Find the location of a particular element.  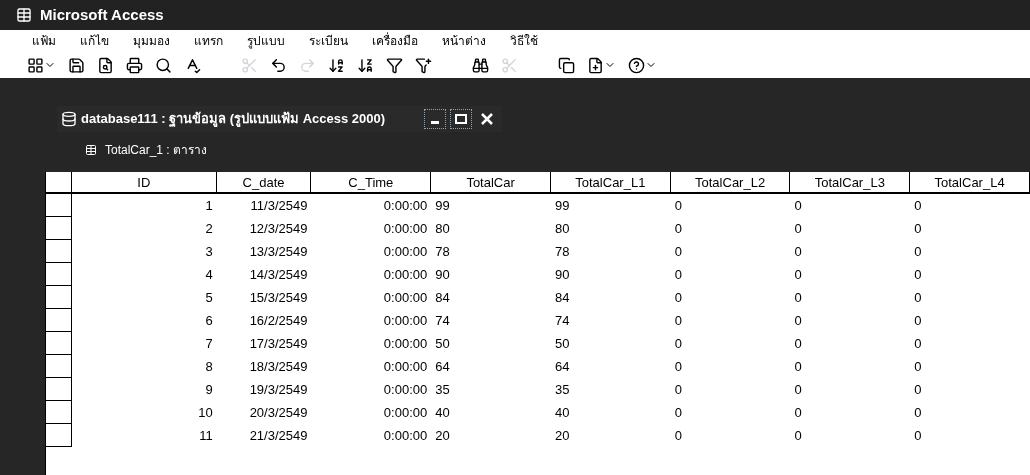

menu-item: มุมมอง is located at coordinates (151, 41).